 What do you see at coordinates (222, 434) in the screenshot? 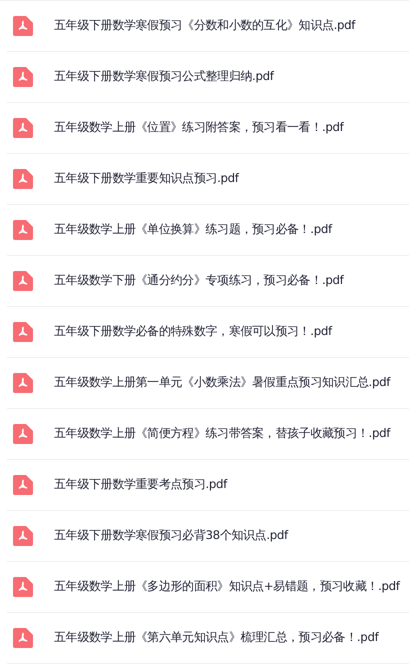
I see `file-name: 五年级数学上册《简便方程》练习带答案，替孩子收藏预习！.pdf` at bounding box center [222, 434].